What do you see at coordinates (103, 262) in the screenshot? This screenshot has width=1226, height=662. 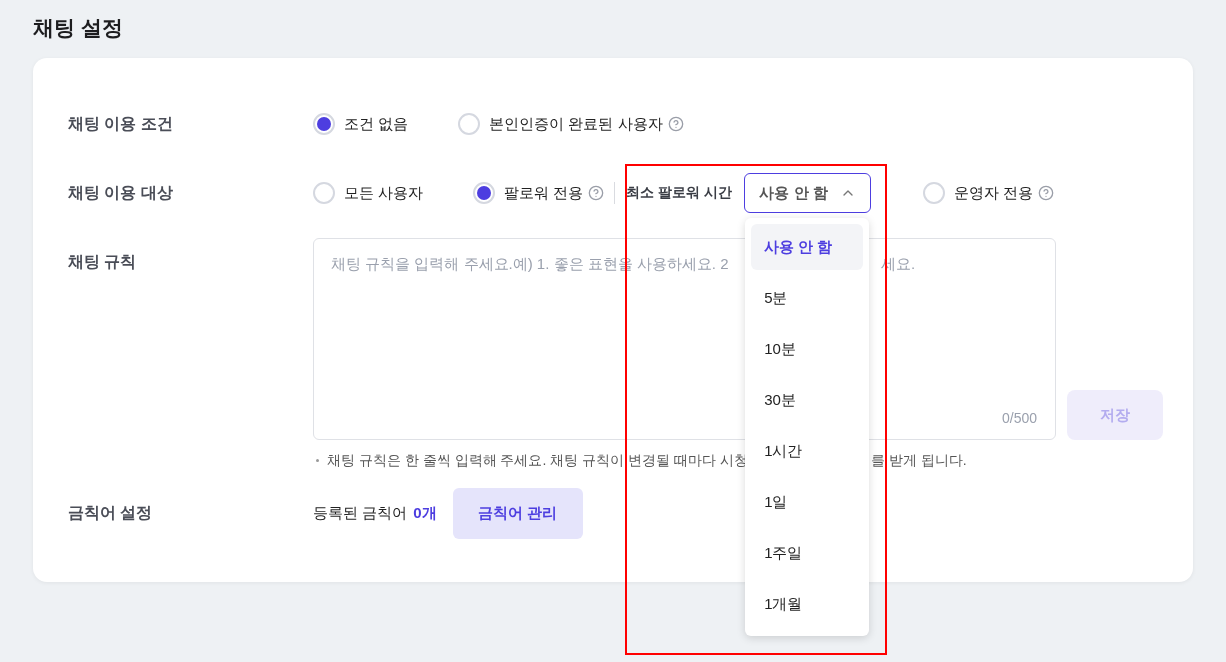 I see `setting-label: 채팅 규칙` at bounding box center [103, 262].